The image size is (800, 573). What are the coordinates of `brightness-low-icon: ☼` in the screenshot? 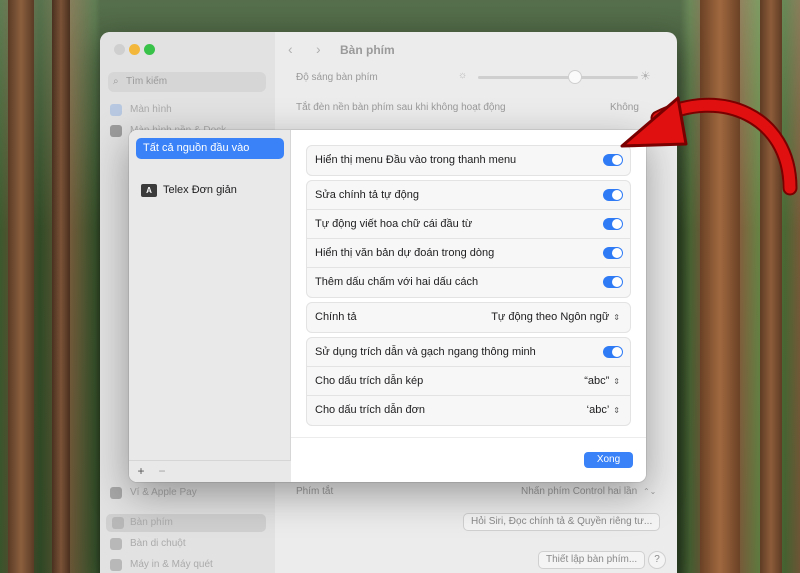 It's located at (463, 75).